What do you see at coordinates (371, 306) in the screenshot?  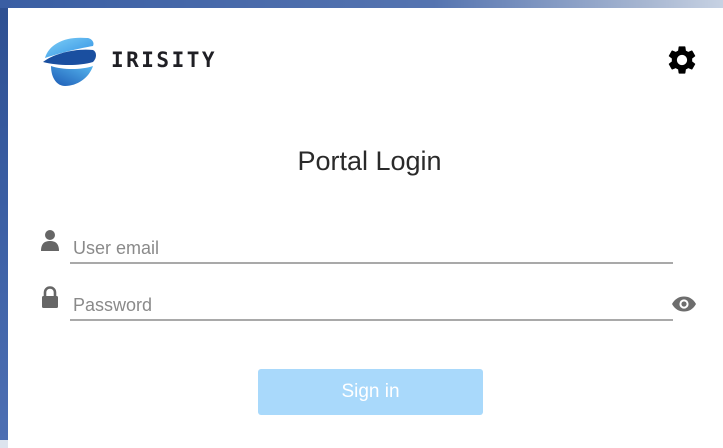 I see `password-field` at bounding box center [371, 306].